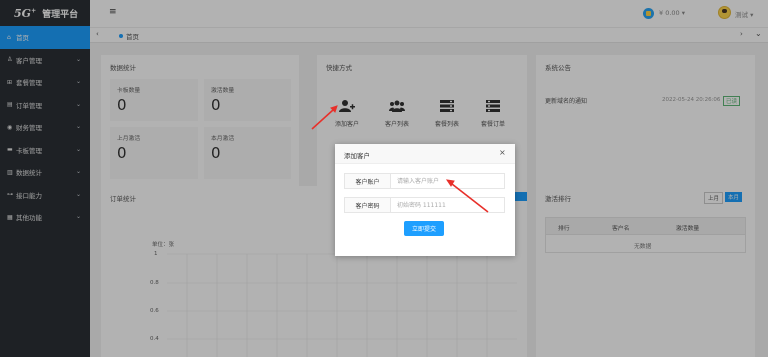 The height and width of the screenshot is (357, 768). Describe the element at coordinates (400, 159) in the screenshot. I see `annotation-arrows` at that location.